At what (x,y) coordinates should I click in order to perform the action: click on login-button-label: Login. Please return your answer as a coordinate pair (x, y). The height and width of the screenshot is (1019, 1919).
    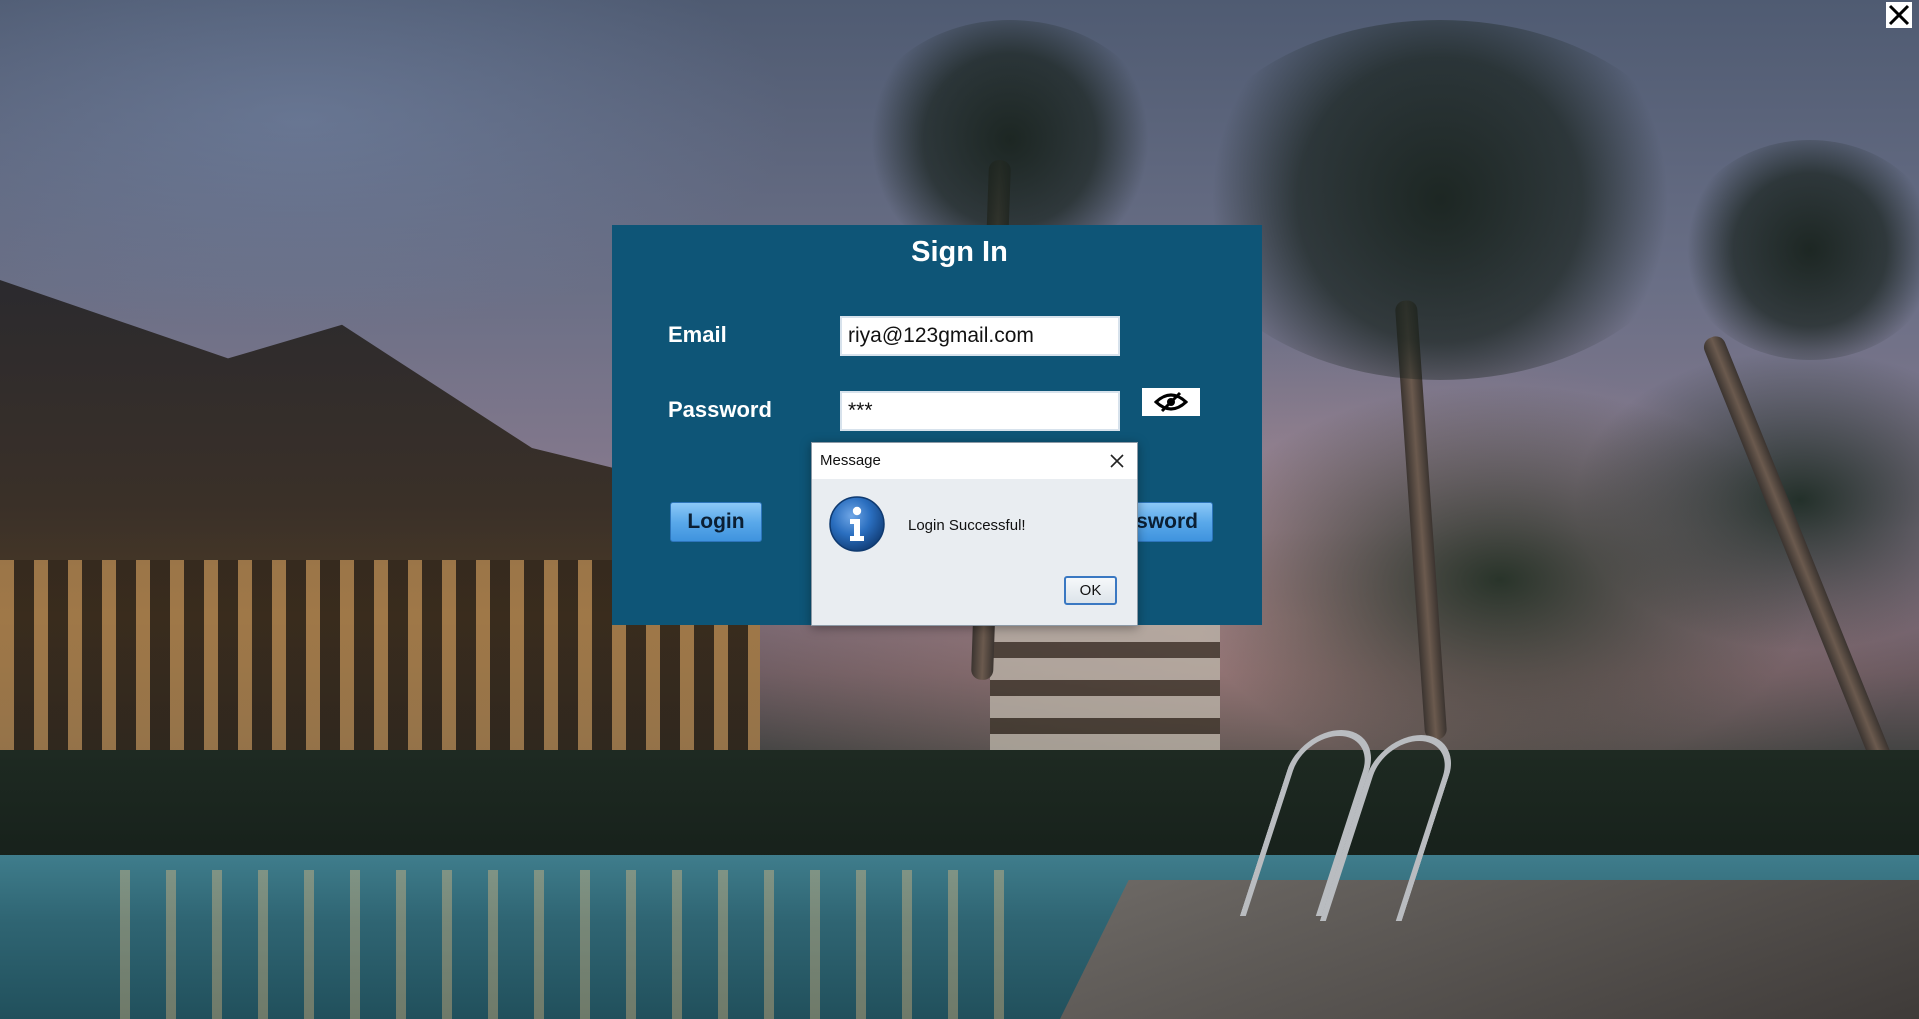
    Looking at the image, I should click on (716, 521).